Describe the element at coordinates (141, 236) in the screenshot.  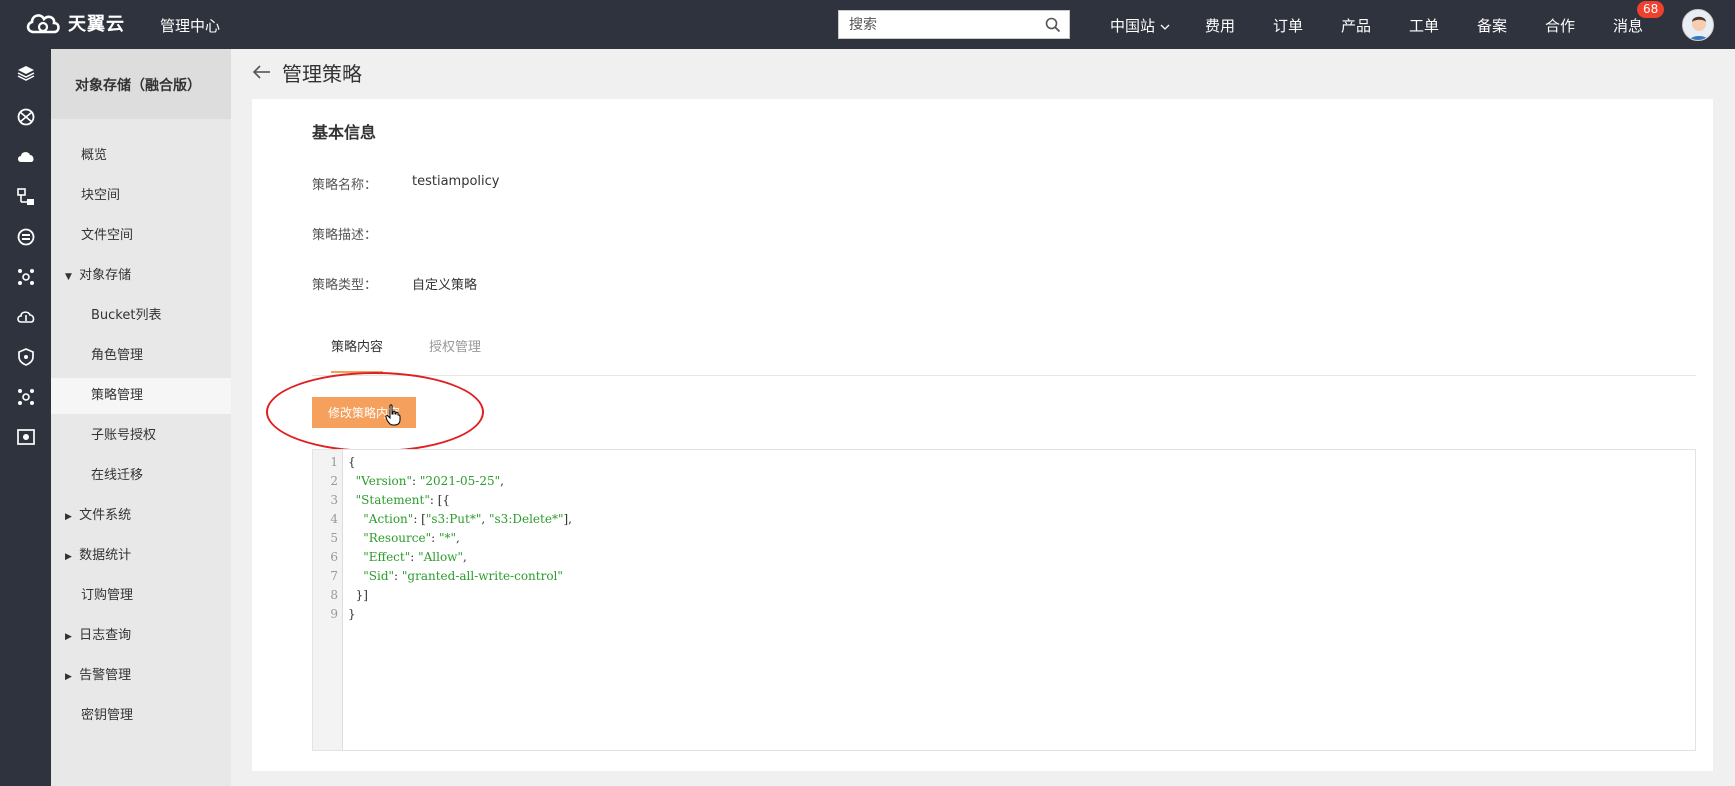
I see `sidebar-item-file-space: 文件空间` at that location.